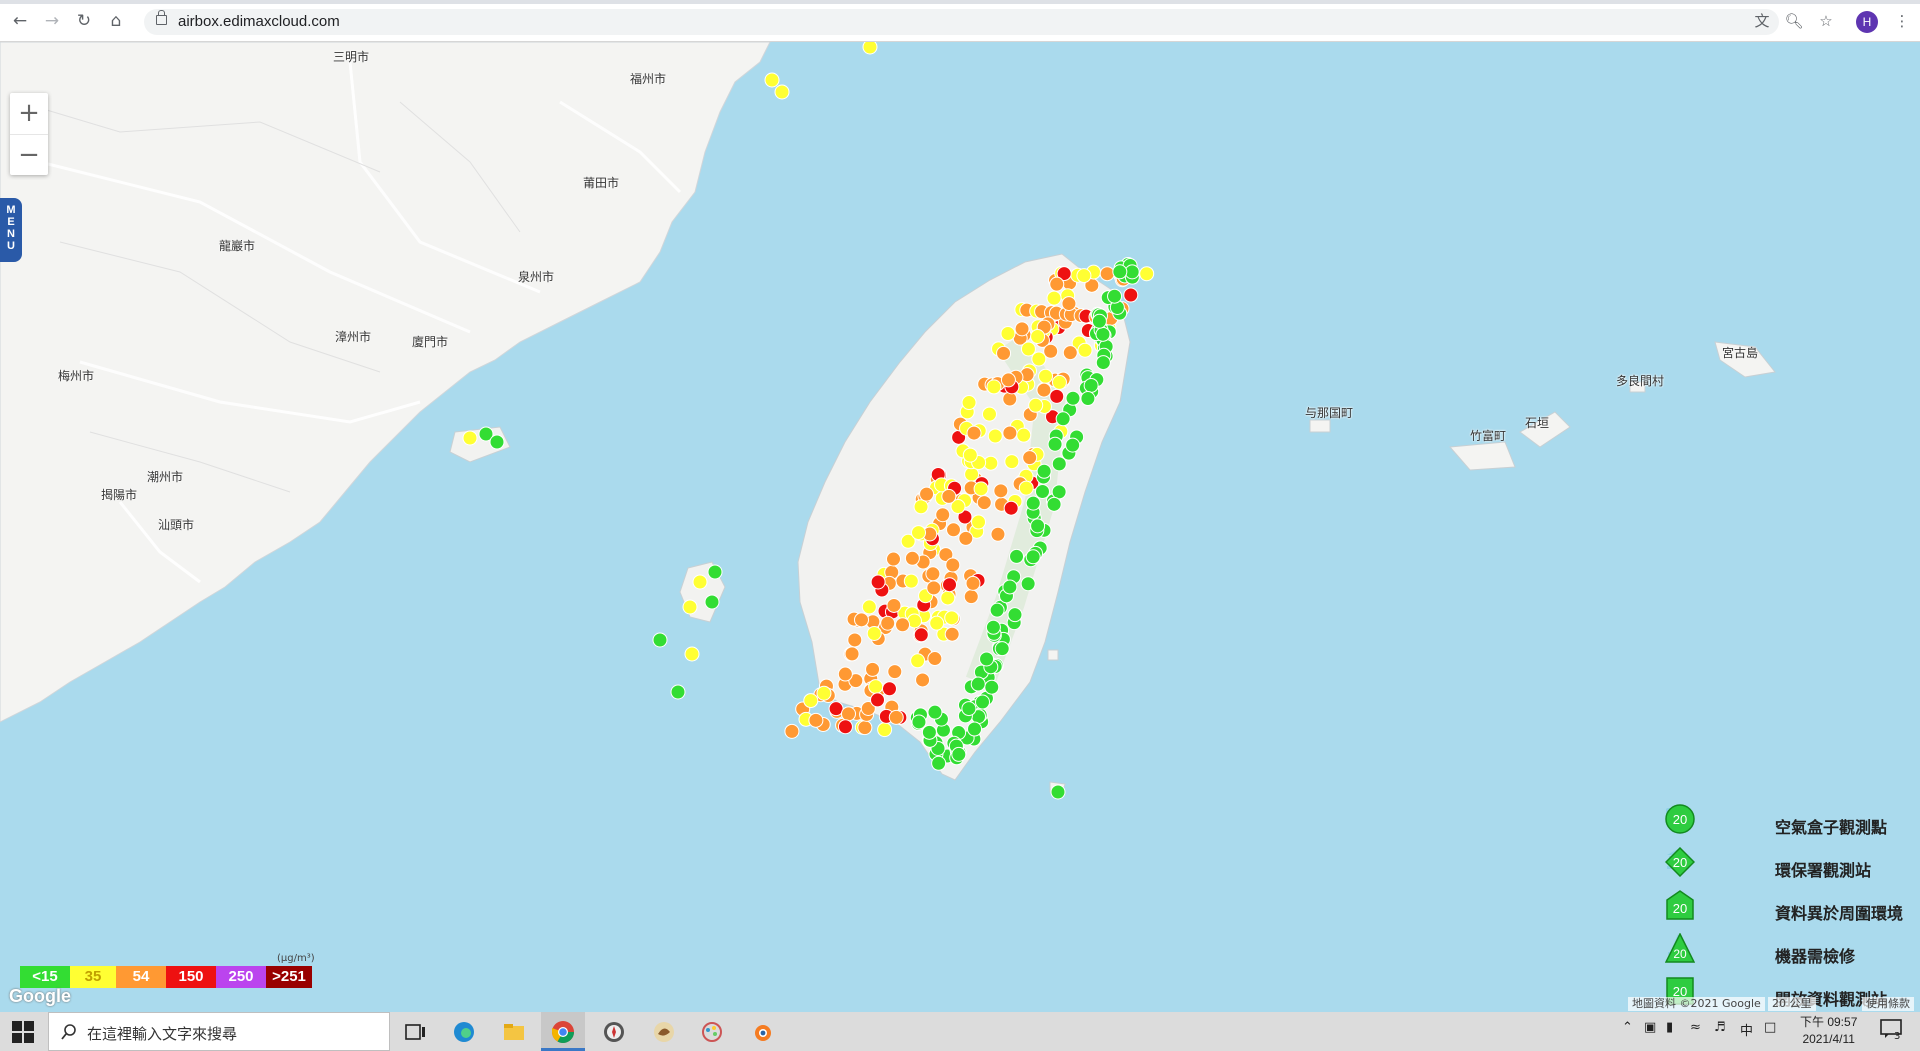 The width and height of the screenshot is (1920, 1051). I want to click on zoom-icon: 🔍︎, so click(1794, 21).